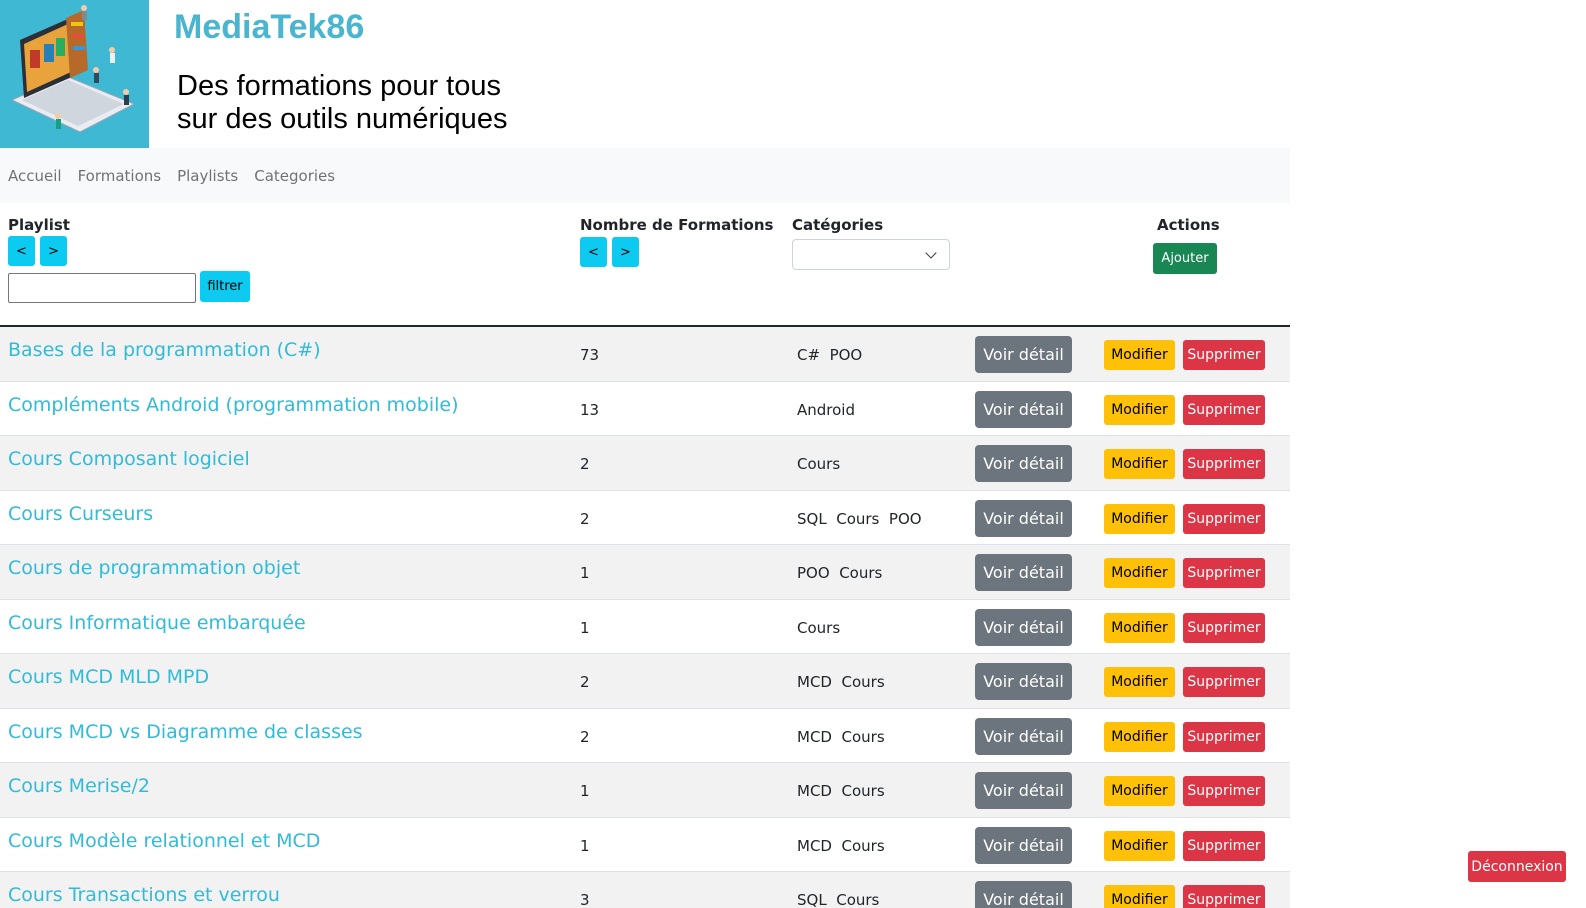 This screenshot has width=1586, height=908. I want to click on playlist-column-header: Playlist, so click(39, 225).